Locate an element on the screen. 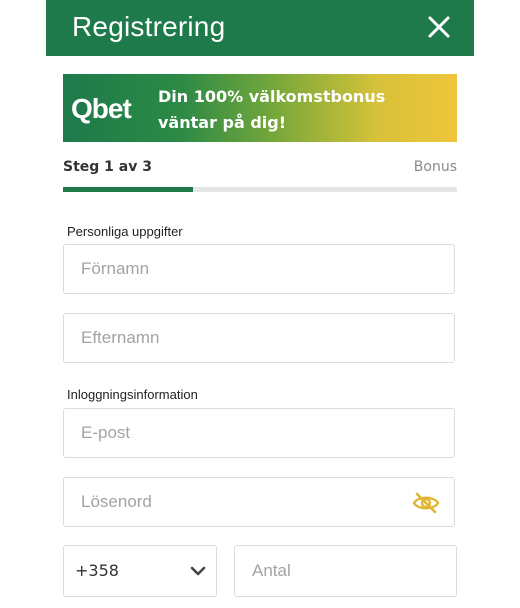  password-input is located at coordinates (259, 502).